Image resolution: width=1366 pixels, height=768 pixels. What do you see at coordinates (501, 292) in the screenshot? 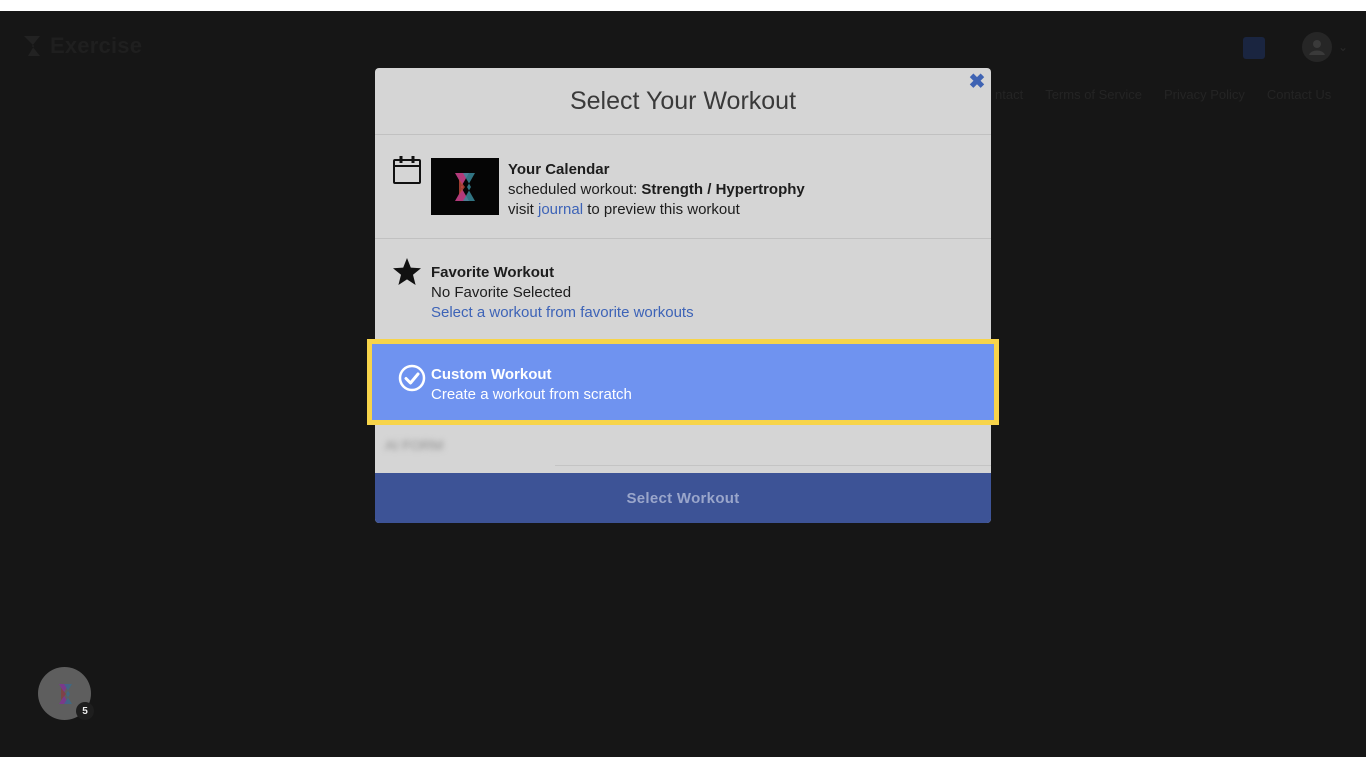
I see `favorite-status: No Favorite Selected` at bounding box center [501, 292].